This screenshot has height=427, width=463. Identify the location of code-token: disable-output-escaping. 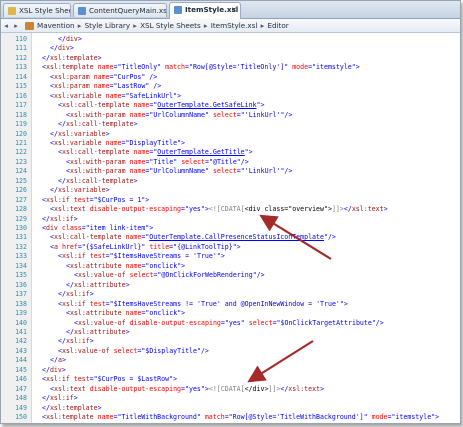
(133, 209).